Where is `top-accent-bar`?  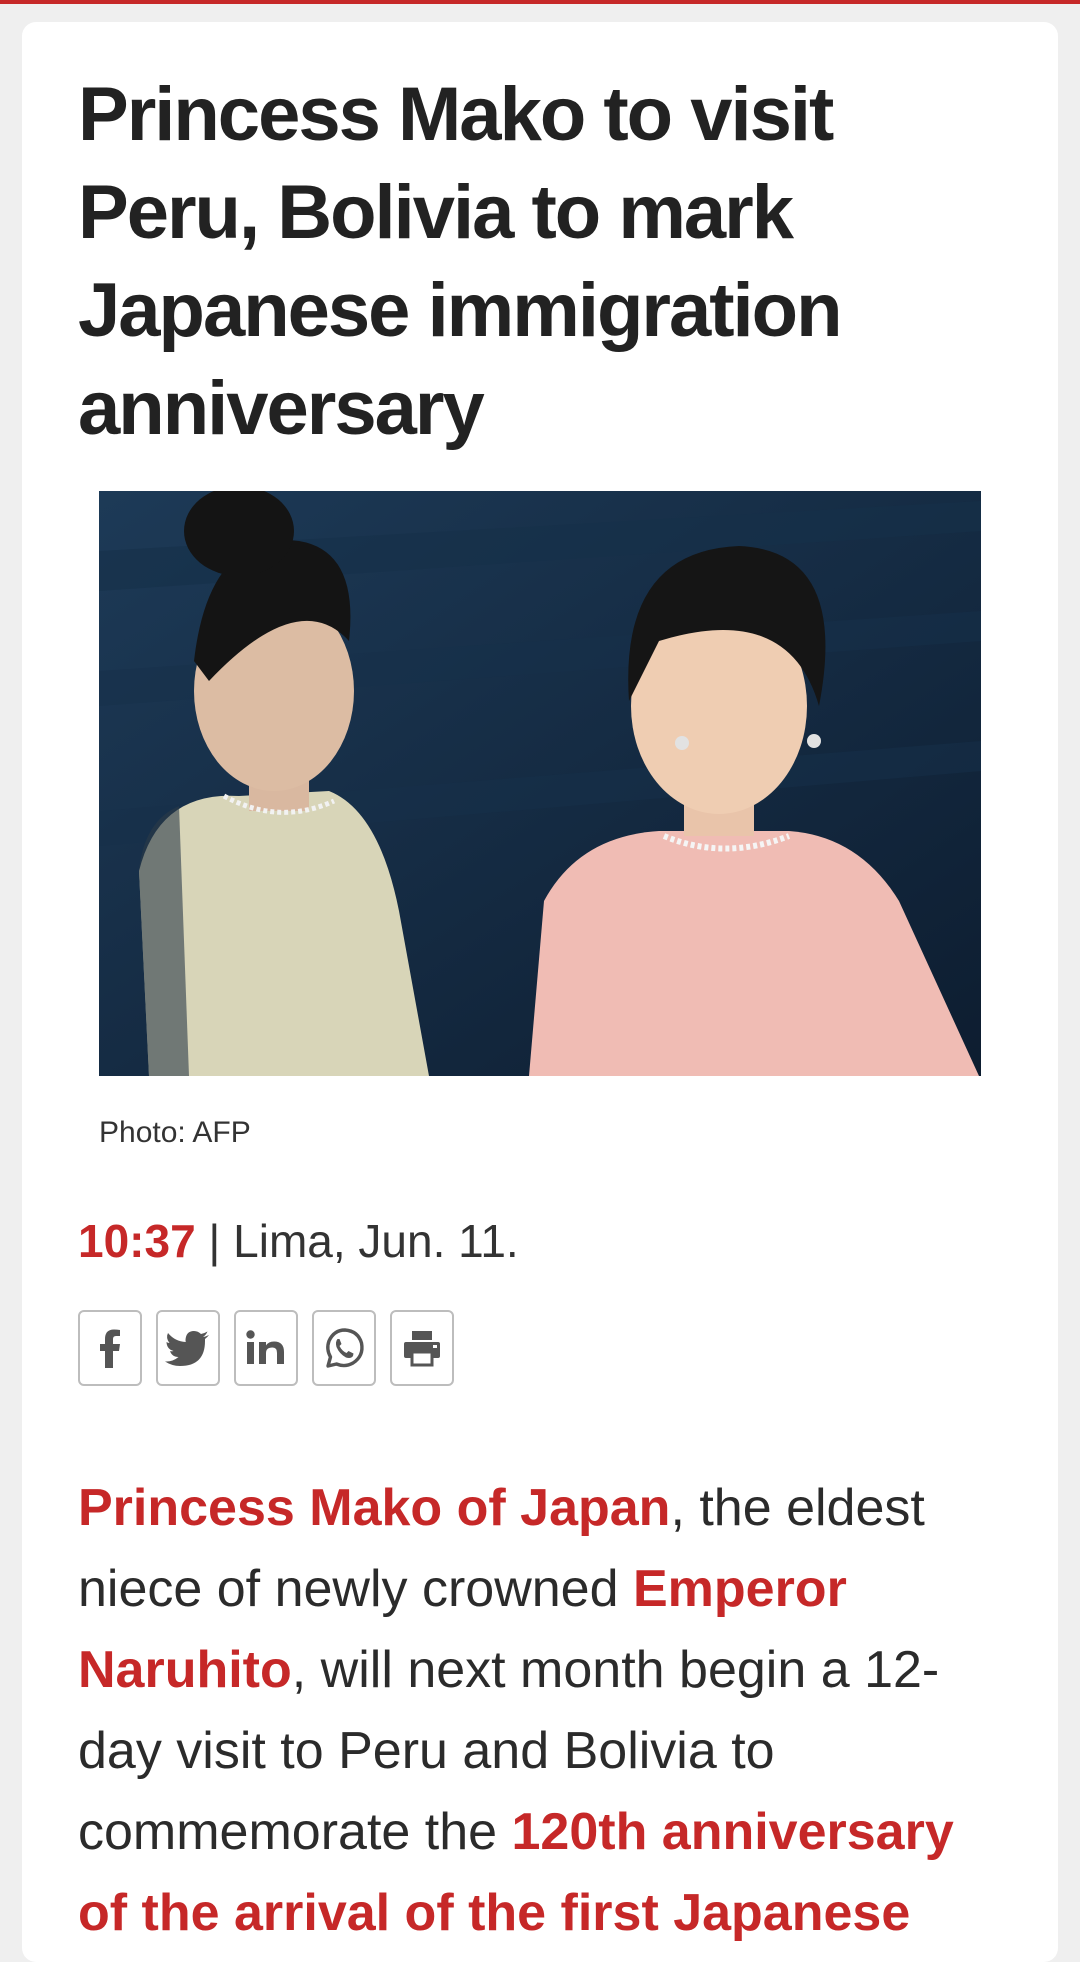
top-accent-bar is located at coordinates (540, 2).